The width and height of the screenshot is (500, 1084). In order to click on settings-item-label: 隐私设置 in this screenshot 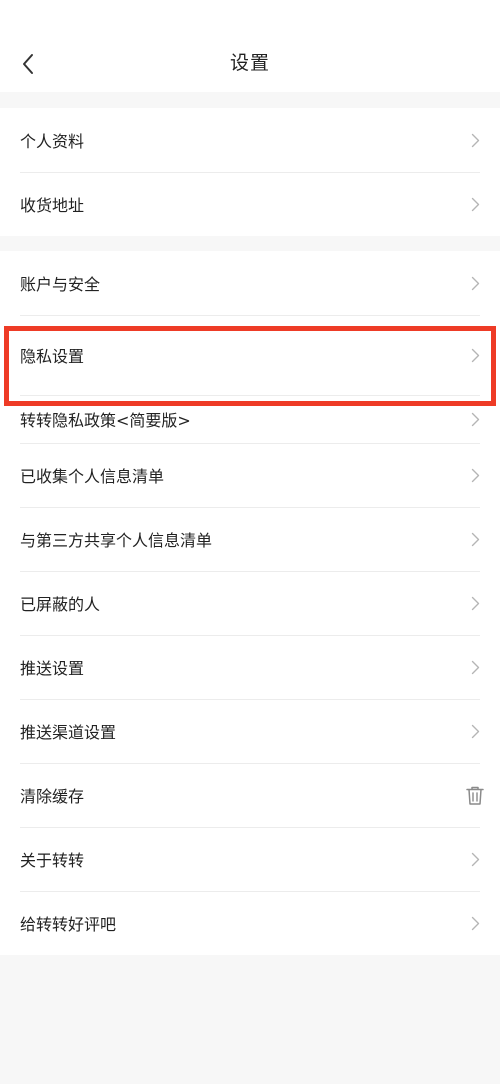, I will do `click(52, 356)`.